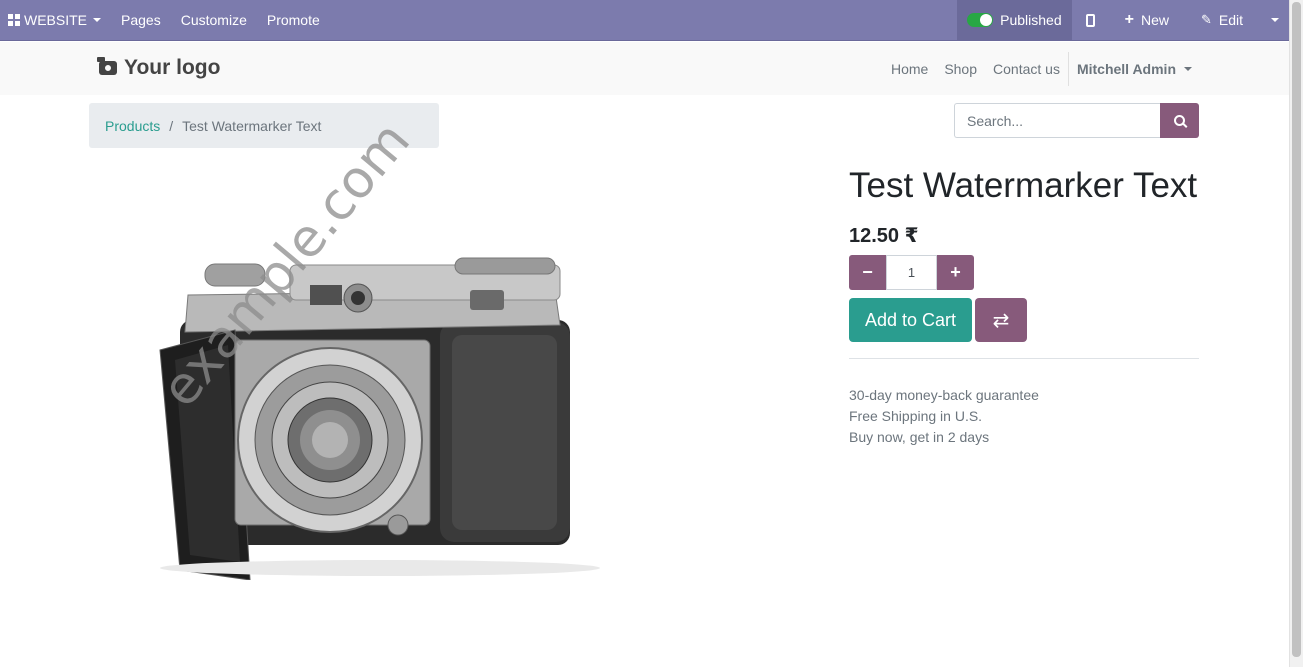 The image size is (1303, 667). What do you see at coordinates (916, 416) in the screenshot?
I see `feature-item: Free Shipping in U.S.` at bounding box center [916, 416].